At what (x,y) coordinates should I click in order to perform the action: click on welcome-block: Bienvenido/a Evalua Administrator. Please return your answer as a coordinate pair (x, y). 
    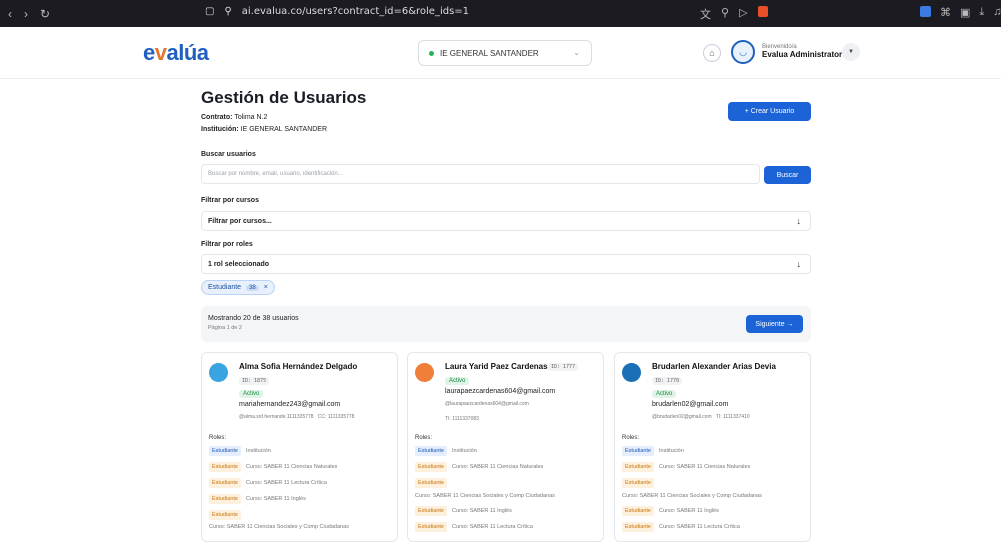
    Looking at the image, I should click on (802, 51).